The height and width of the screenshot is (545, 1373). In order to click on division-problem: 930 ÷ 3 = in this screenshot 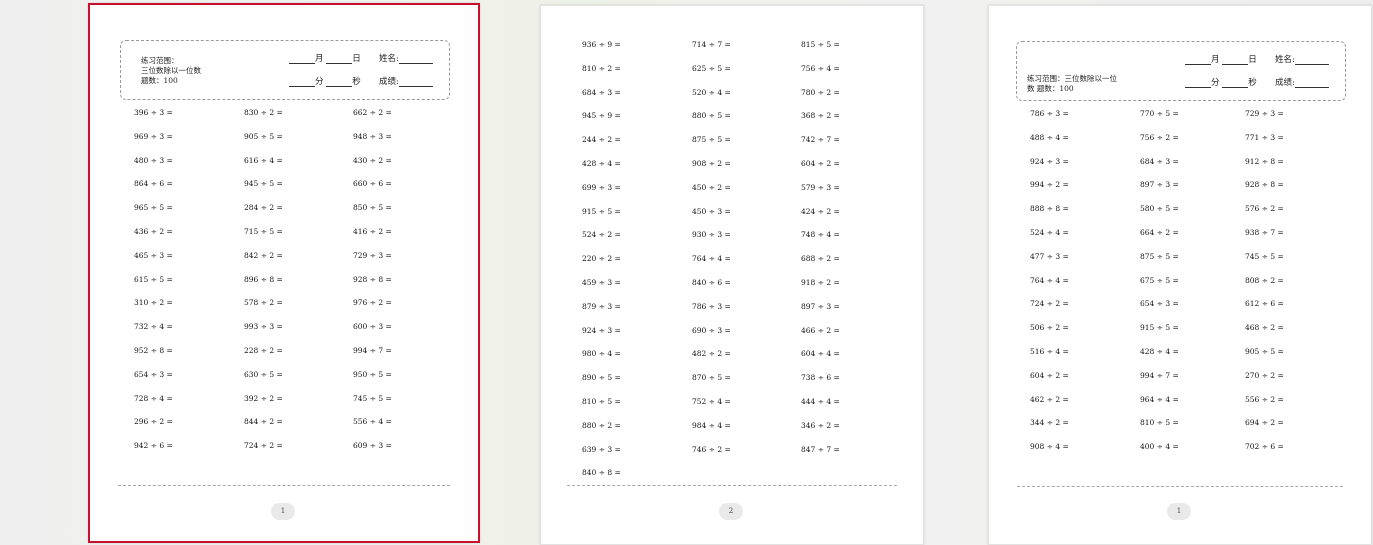, I will do `click(711, 235)`.